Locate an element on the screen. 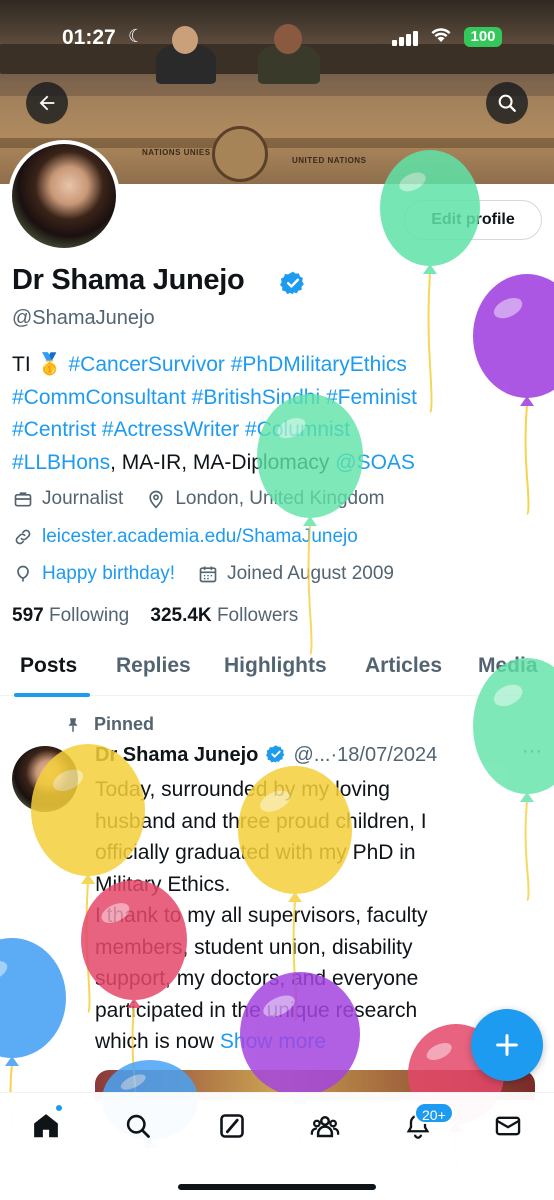  bio-line: #LLBHons, MA-IR, MA-Diplomacy @SOAS is located at coordinates (277, 463).